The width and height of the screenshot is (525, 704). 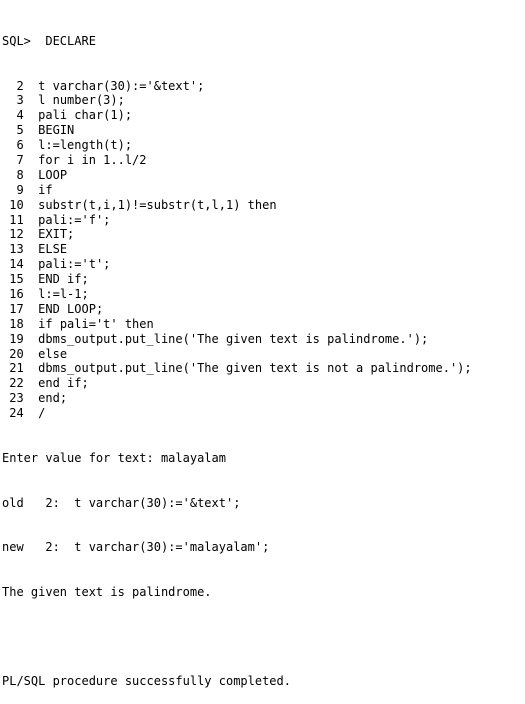 What do you see at coordinates (63, 279) in the screenshot?
I see `code-text: END if;` at bounding box center [63, 279].